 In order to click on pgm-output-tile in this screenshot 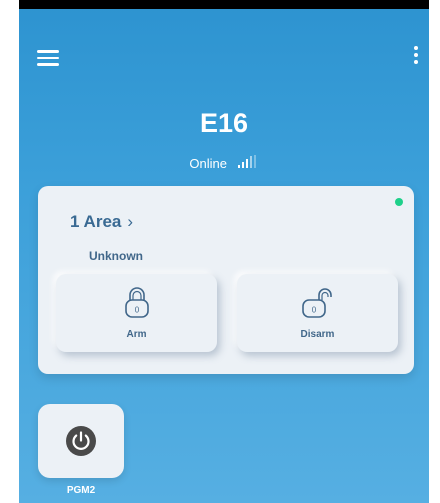, I will do `click(81, 441)`.